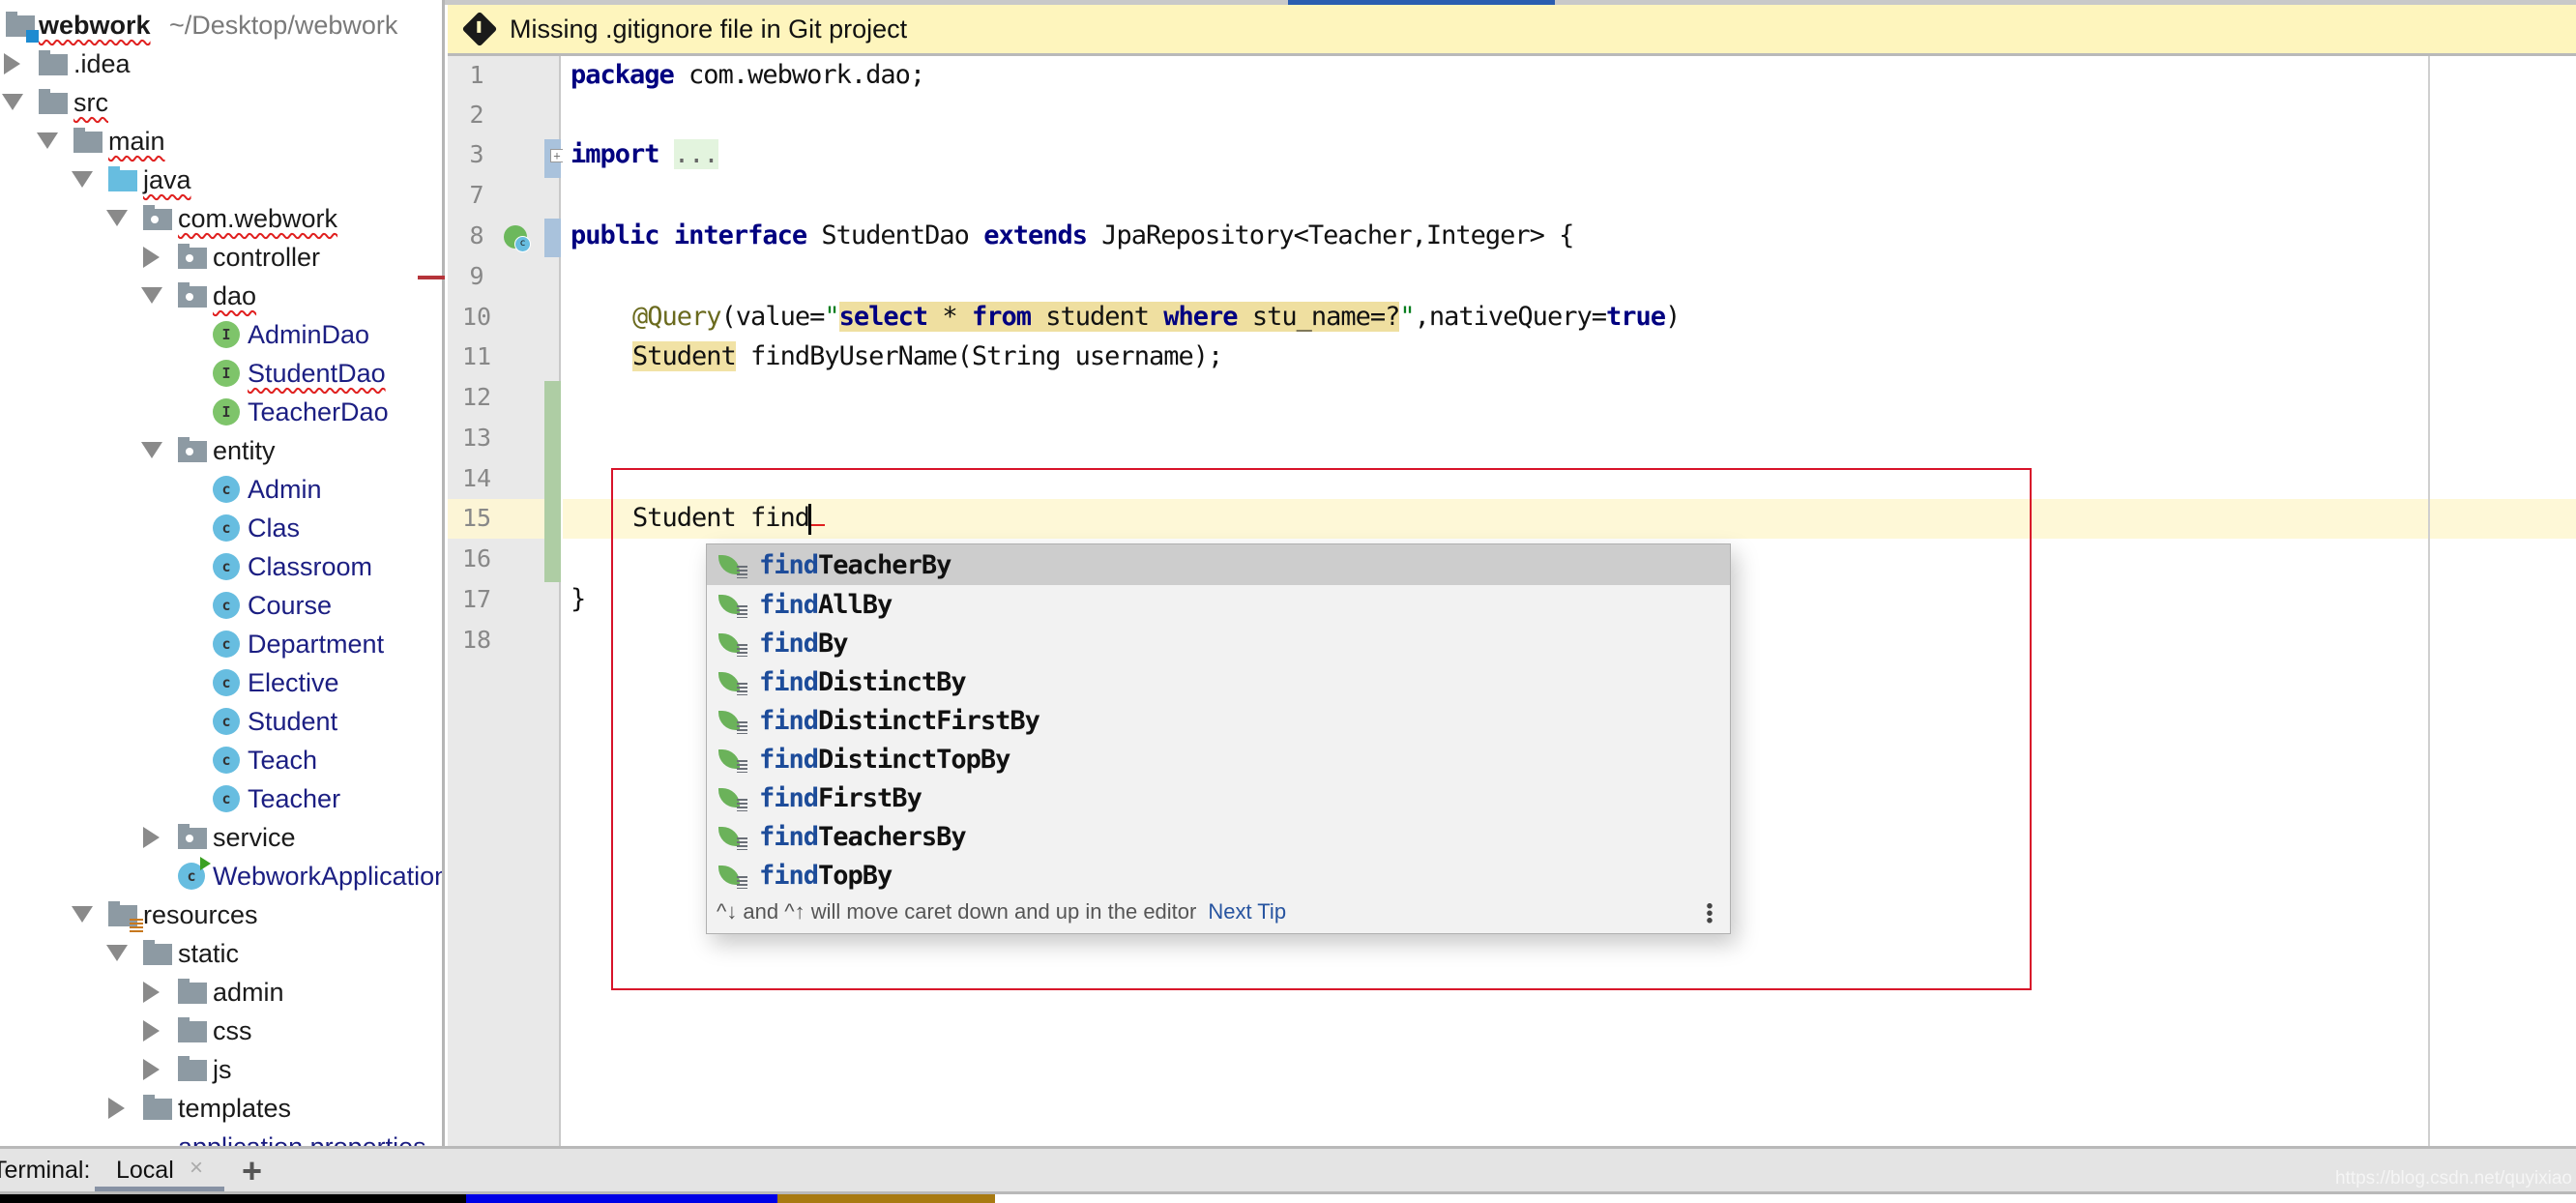  What do you see at coordinates (194, 873) in the screenshot?
I see `spring-boot-class-icon: c` at bounding box center [194, 873].